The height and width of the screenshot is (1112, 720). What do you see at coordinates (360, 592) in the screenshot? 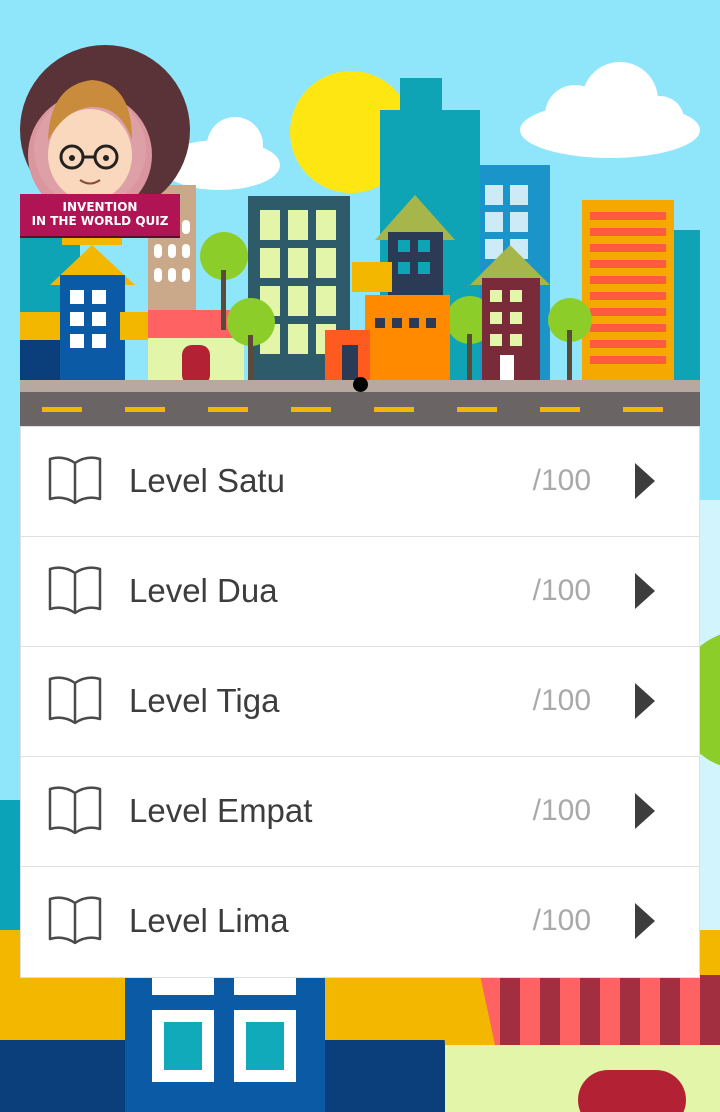
I see `level-item-dua: Level Dua /100` at bounding box center [360, 592].